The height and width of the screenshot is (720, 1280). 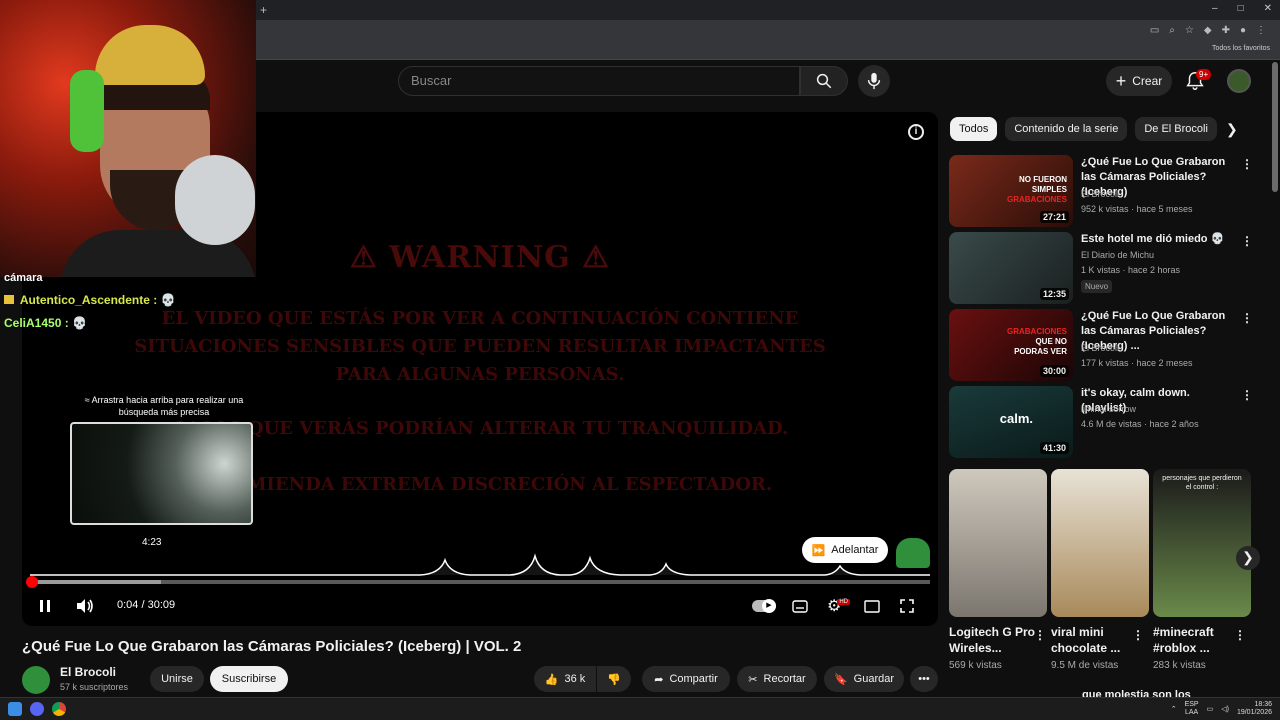 What do you see at coordinates (874, 81) in the screenshot?
I see `voice-search-button` at bounding box center [874, 81].